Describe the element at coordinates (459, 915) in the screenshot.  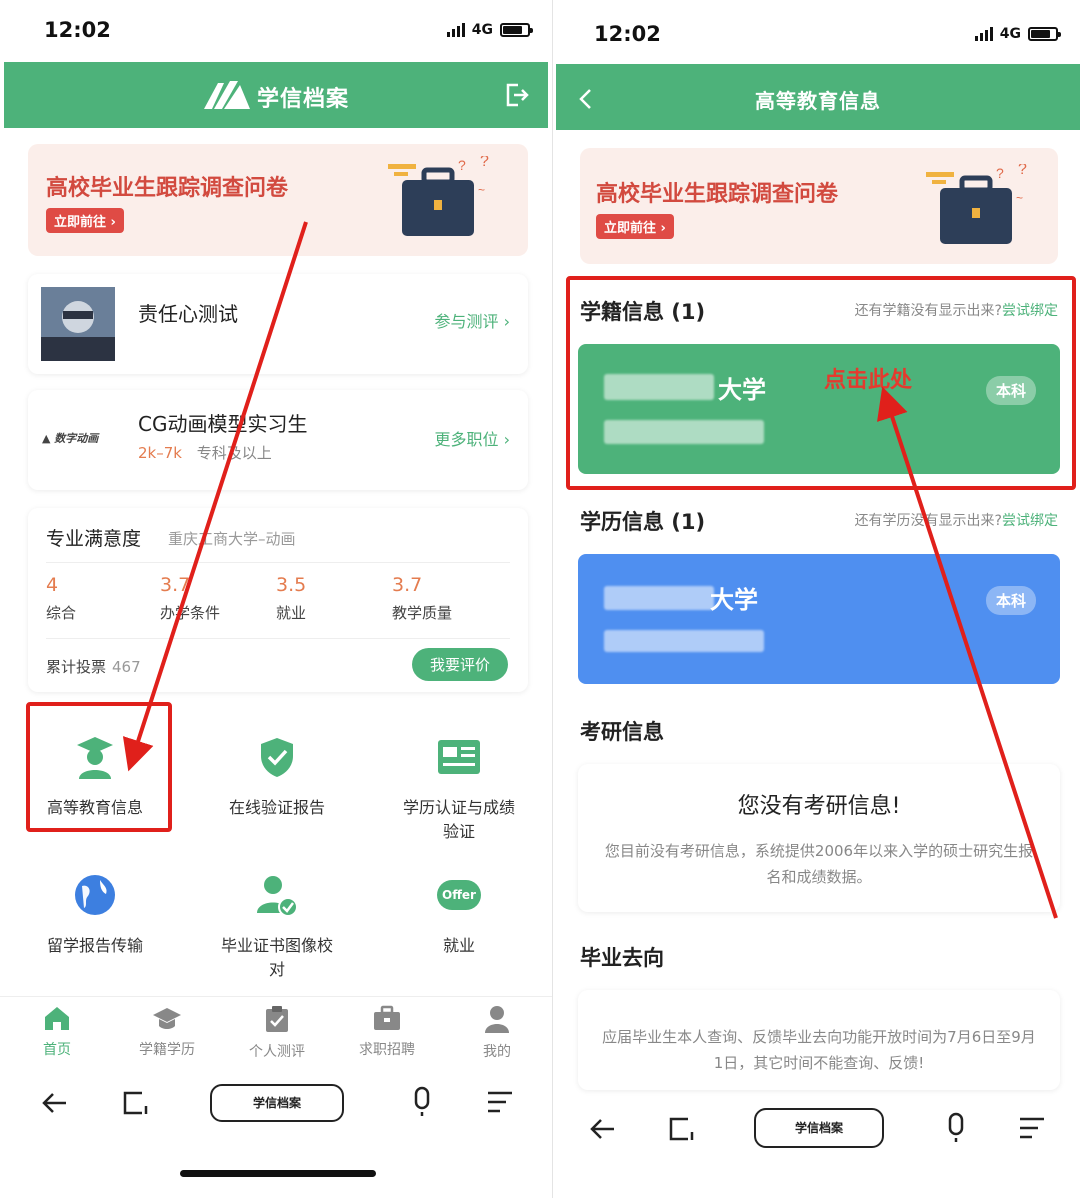
I see `grid-employment: Offer 就业` at that location.